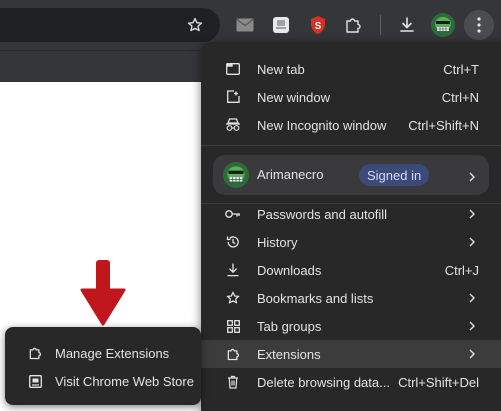 This screenshot has width=501, height=411. Describe the element at coordinates (233, 382) in the screenshot. I see `trash-icon` at that location.